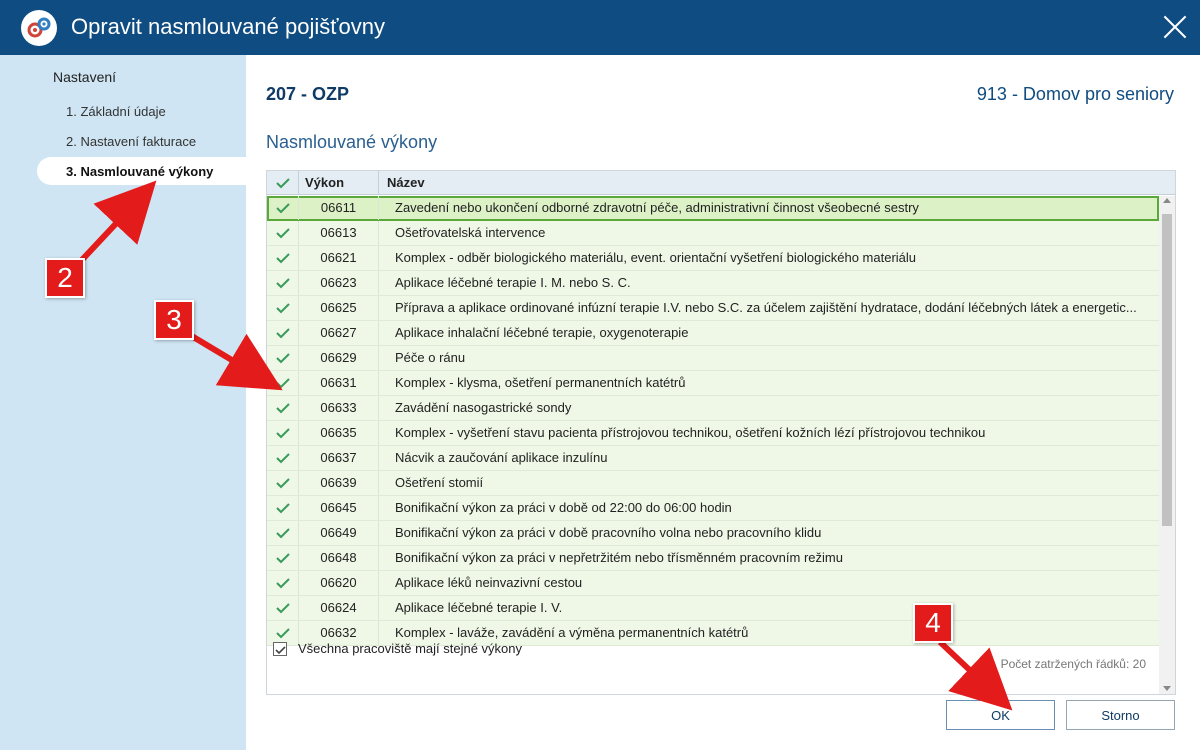  I want to click on vertical-scrollbar, so click(1167, 445).